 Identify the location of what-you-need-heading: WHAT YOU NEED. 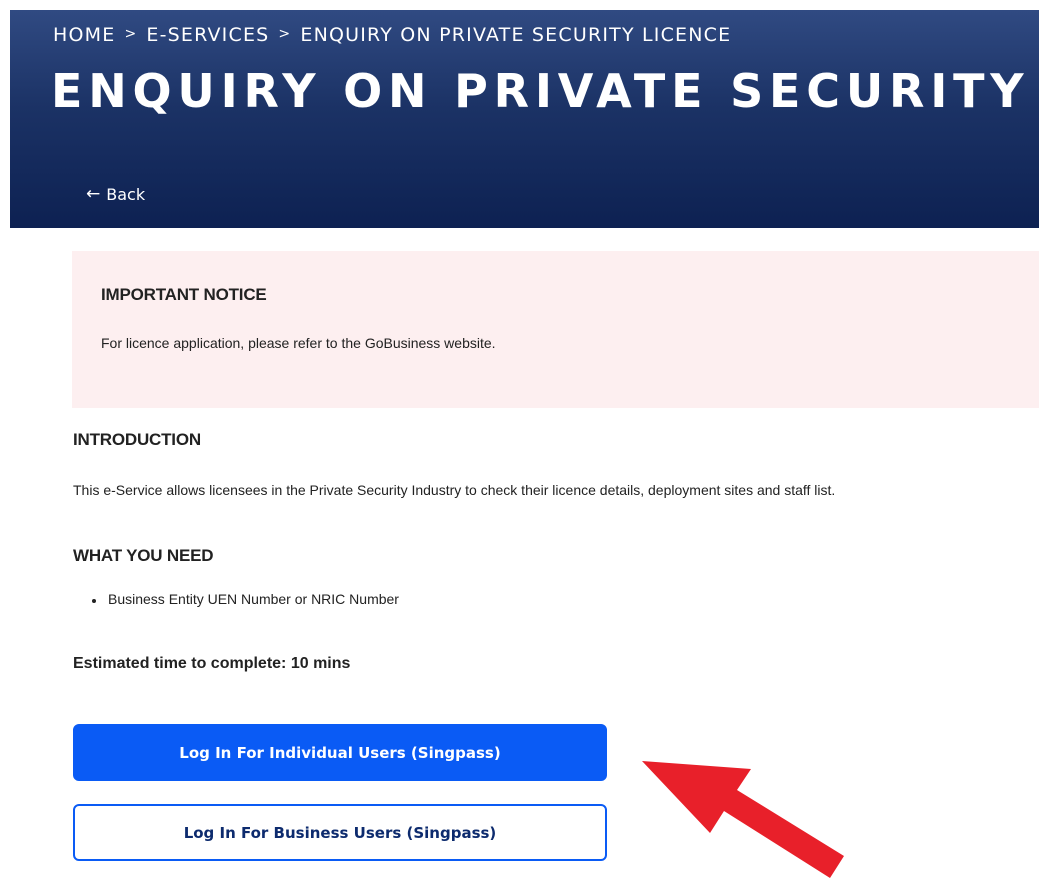
(143, 555).